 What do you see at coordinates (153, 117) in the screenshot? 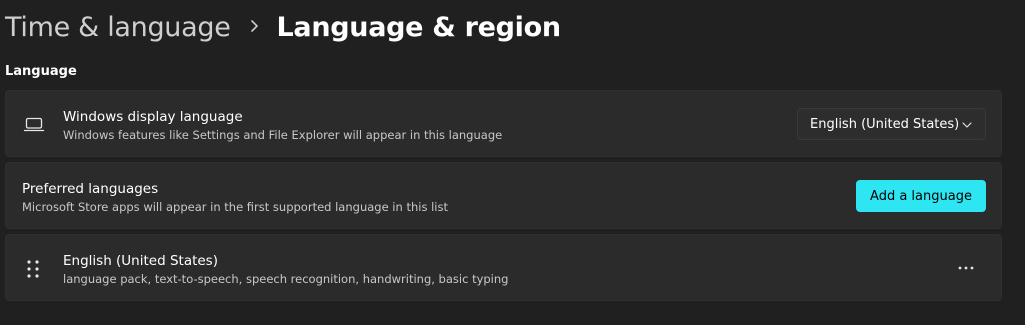
I see `display-language-title: Windows display language` at bounding box center [153, 117].